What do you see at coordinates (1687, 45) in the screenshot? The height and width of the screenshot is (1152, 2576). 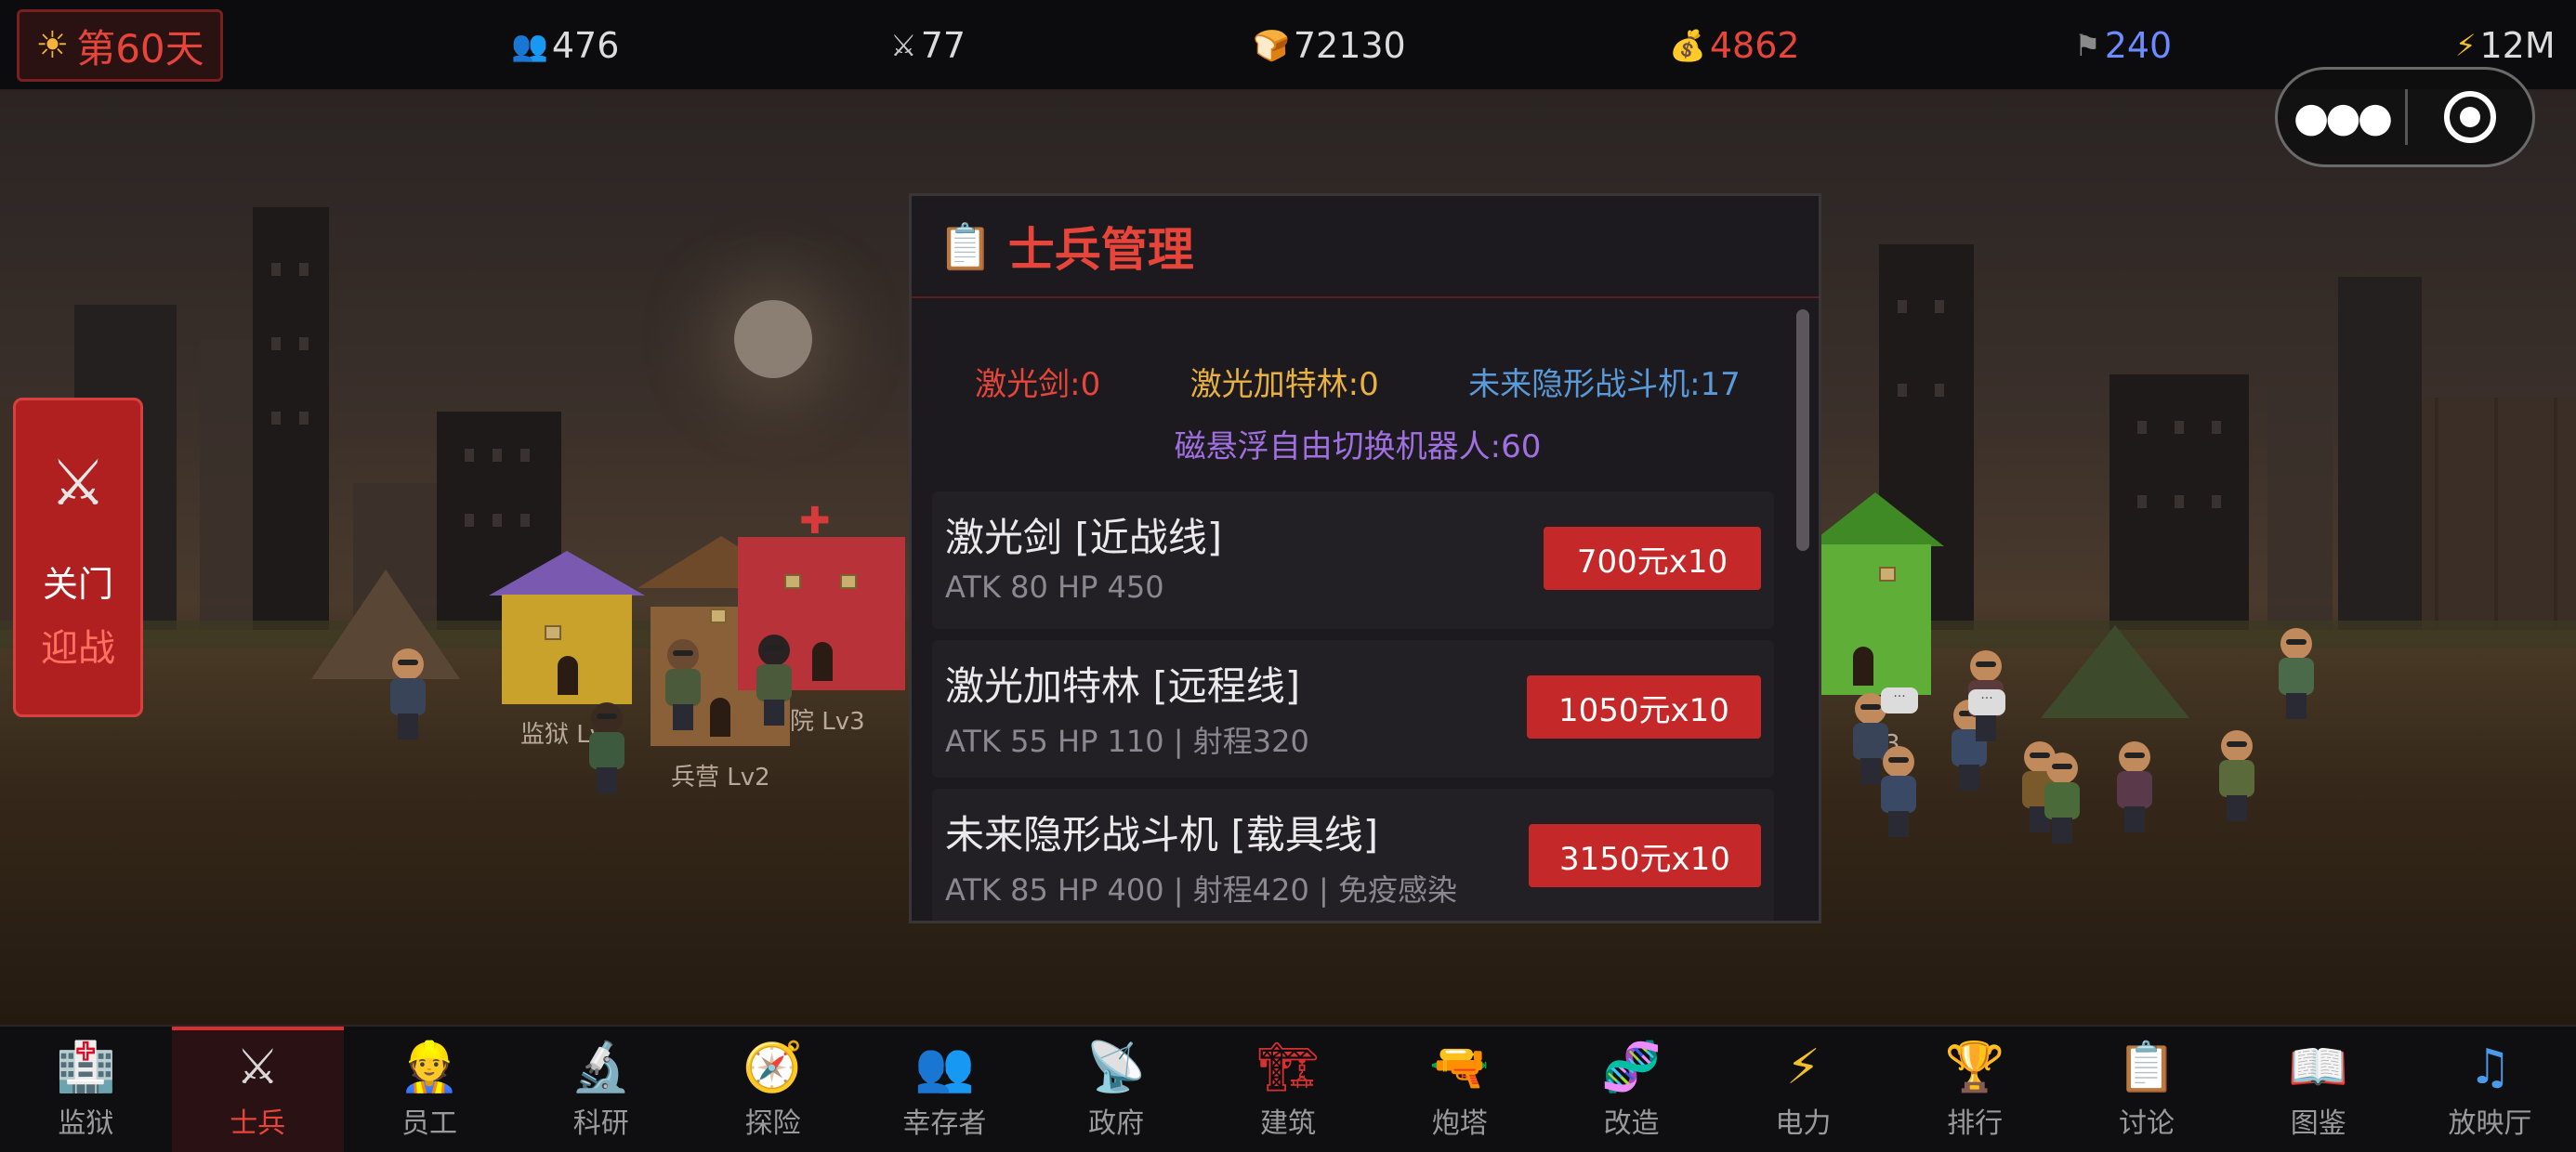 I see `money-bag-icon: 💰` at bounding box center [1687, 45].